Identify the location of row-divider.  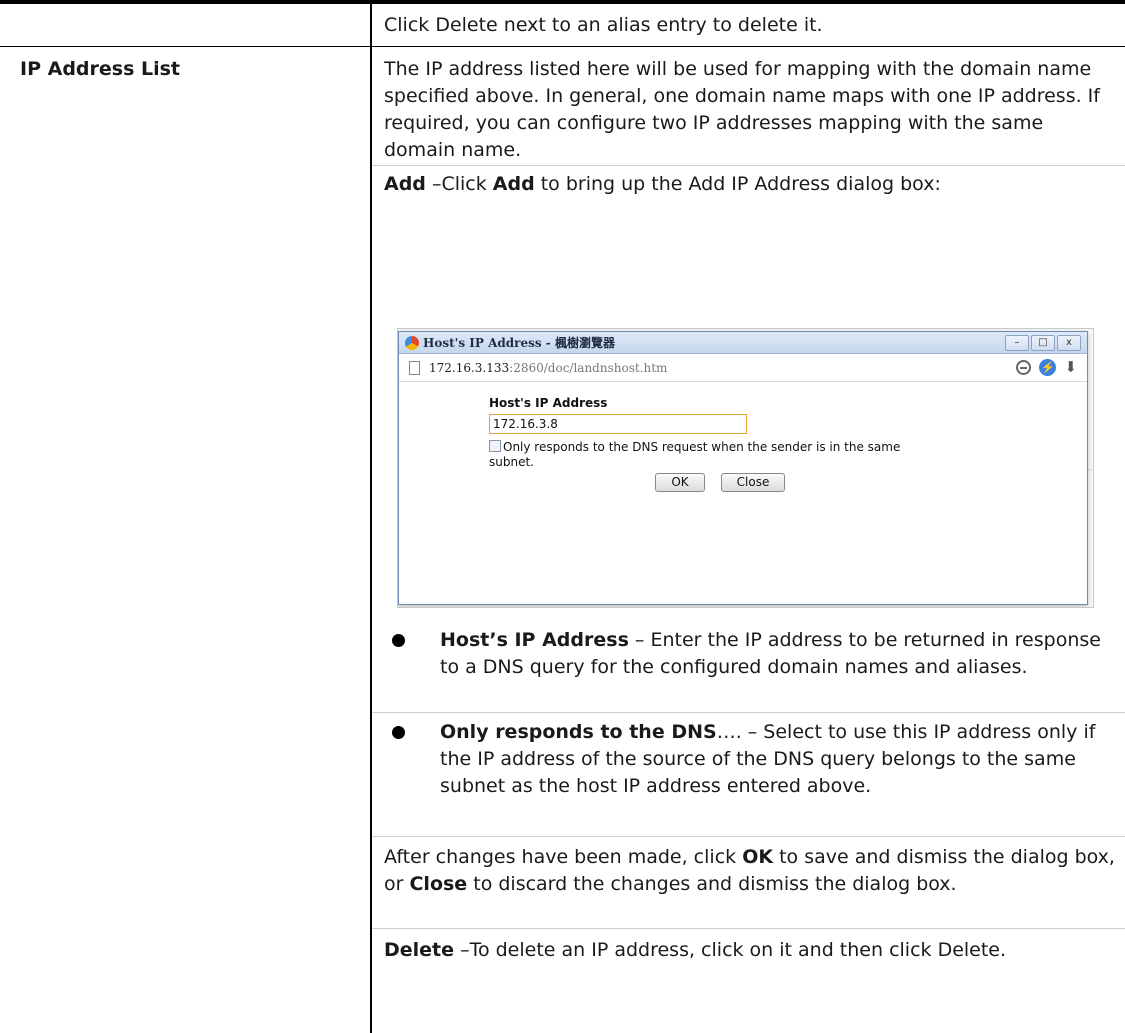
(562, 46).